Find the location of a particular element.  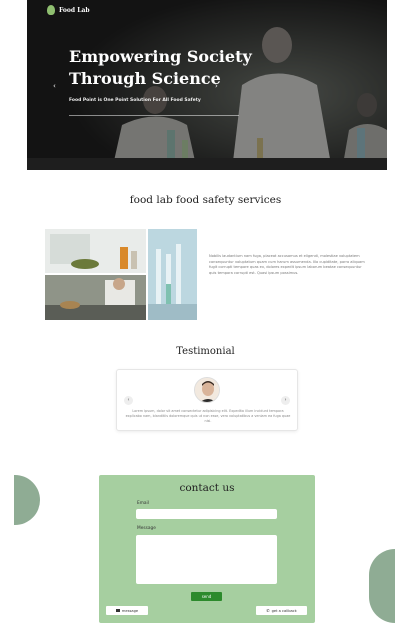

testimonial-title: Testimonial is located at coordinates (205, 351).